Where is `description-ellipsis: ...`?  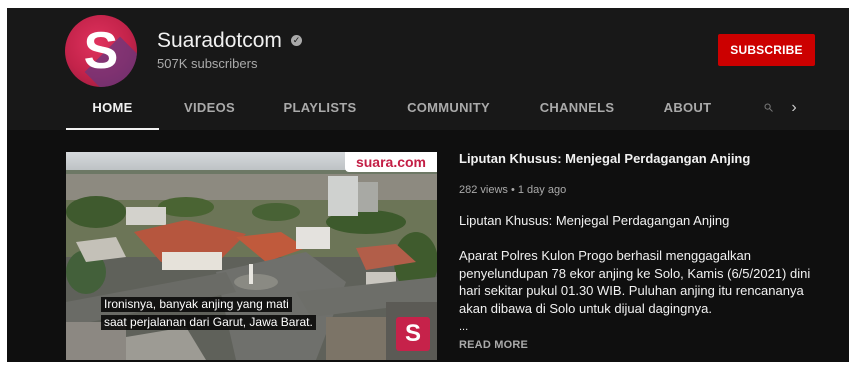 description-ellipsis: ... is located at coordinates (464, 327).